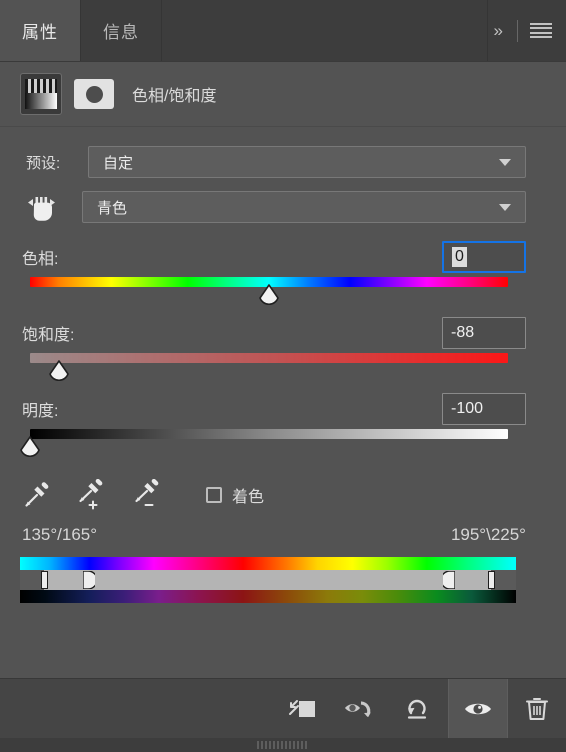 This screenshot has width=566, height=752. I want to click on colorize-label: 着色, so click(248, 497).